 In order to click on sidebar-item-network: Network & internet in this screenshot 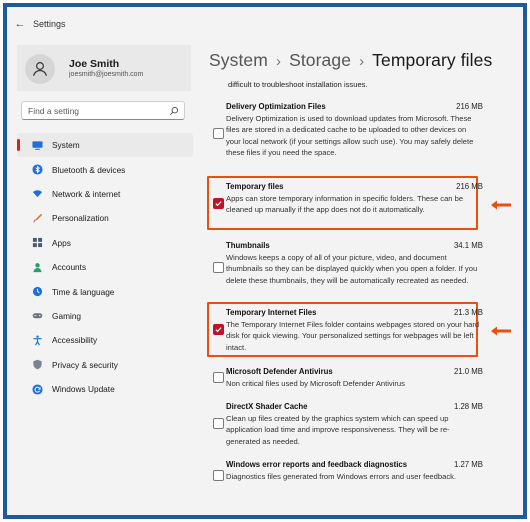, I will do `click(105, 194)`.